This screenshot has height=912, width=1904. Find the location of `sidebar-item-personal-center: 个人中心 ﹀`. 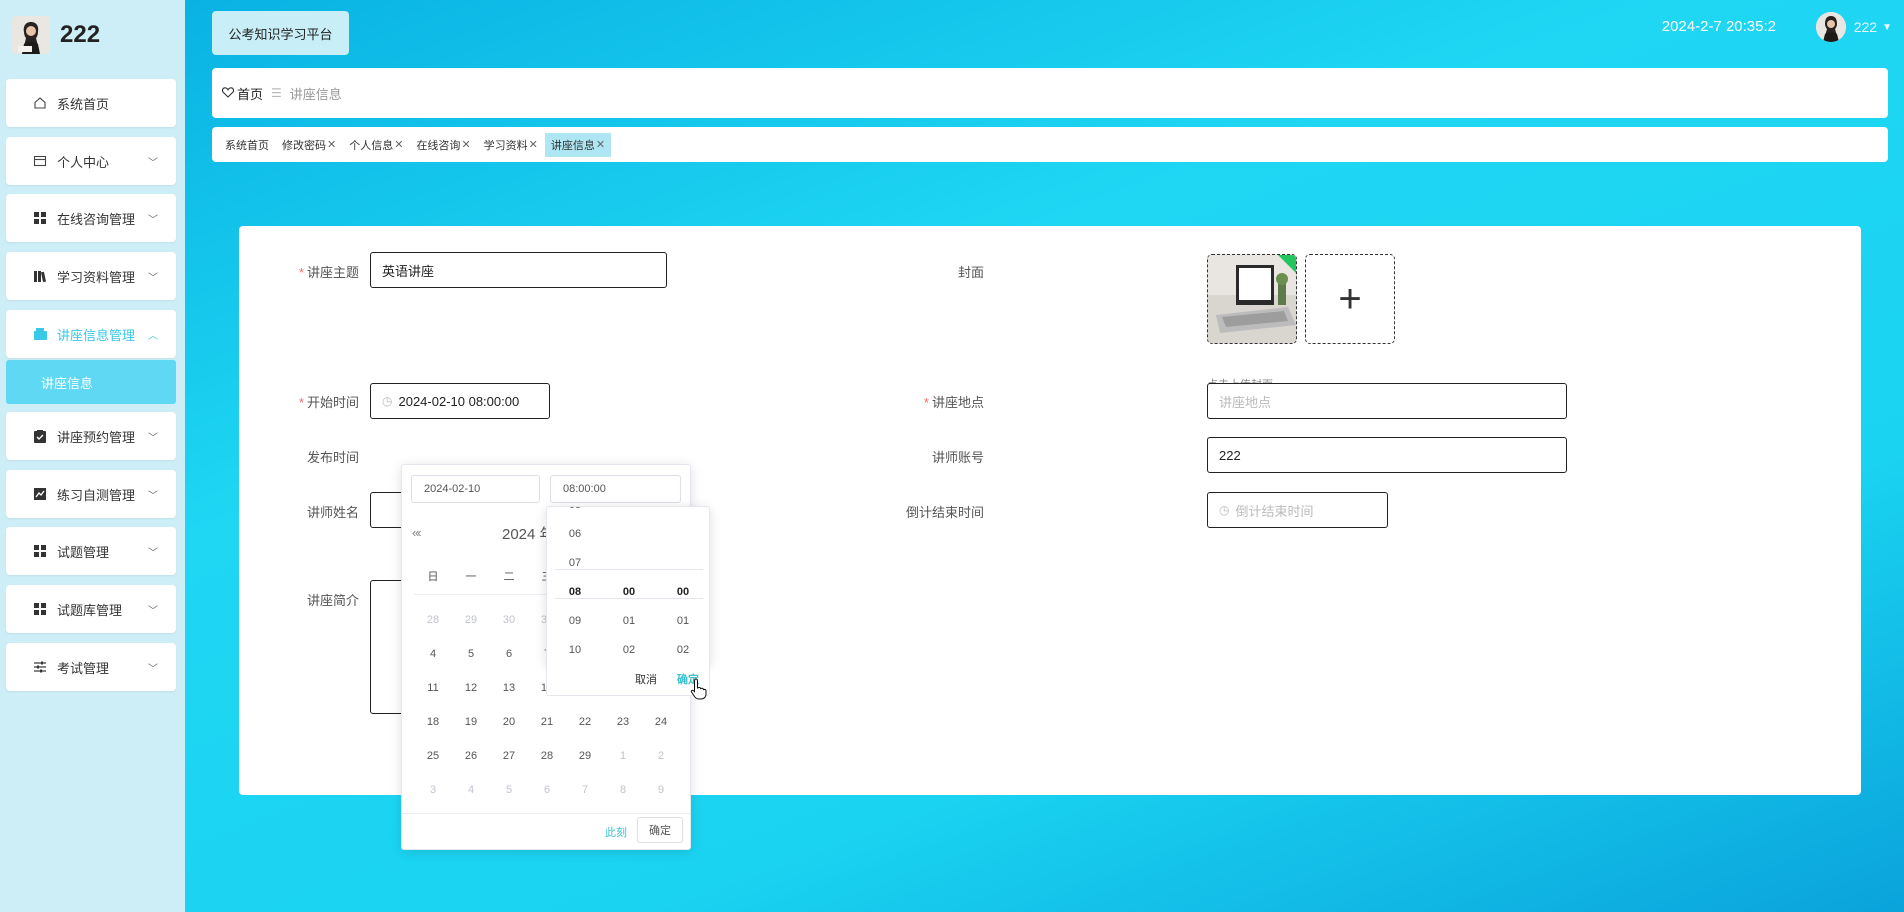

sidebar-item-personal-center: 个人中心 ﹀ is located at coordinates (91, 161).